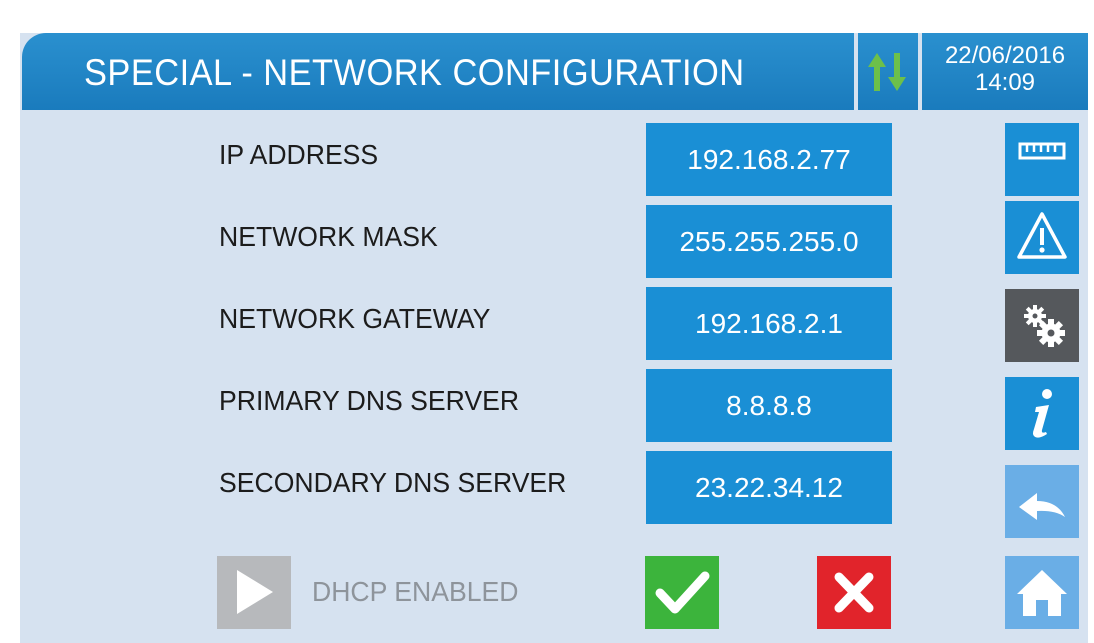 This screenshot has width=1094, height=643. Describe the element at coordinates (769, 323) in the screenshot. I see `network-gateway-field: 192.168.2.1` at that location.